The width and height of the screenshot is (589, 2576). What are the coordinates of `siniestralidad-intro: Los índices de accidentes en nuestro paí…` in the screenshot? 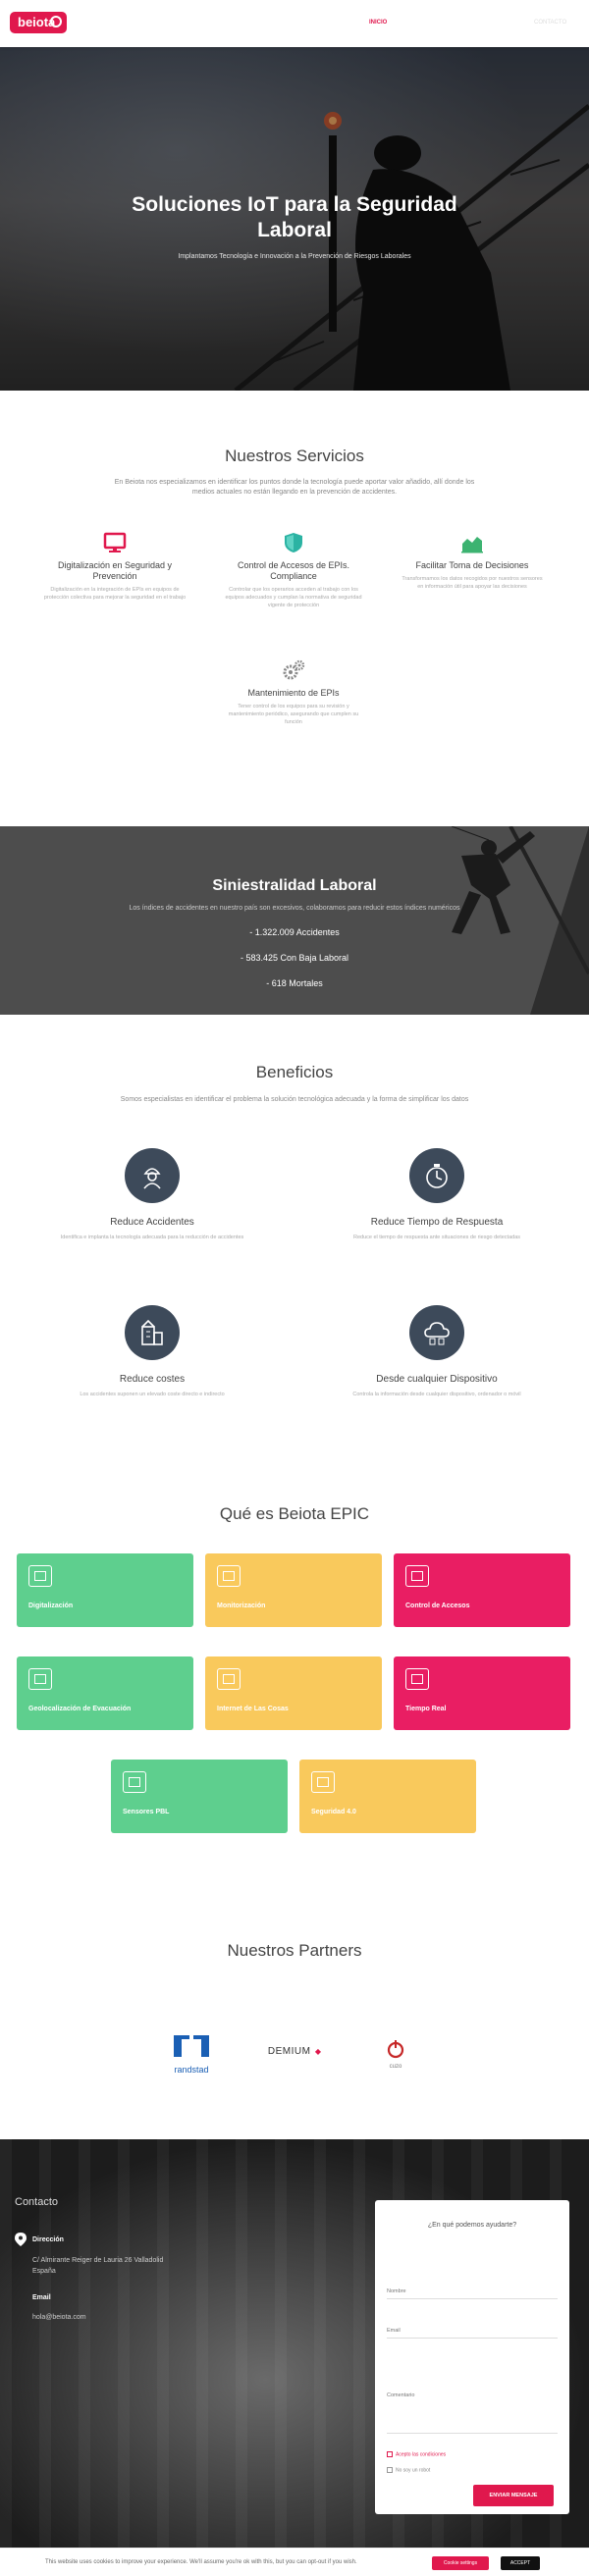 It's located at (294, 908).